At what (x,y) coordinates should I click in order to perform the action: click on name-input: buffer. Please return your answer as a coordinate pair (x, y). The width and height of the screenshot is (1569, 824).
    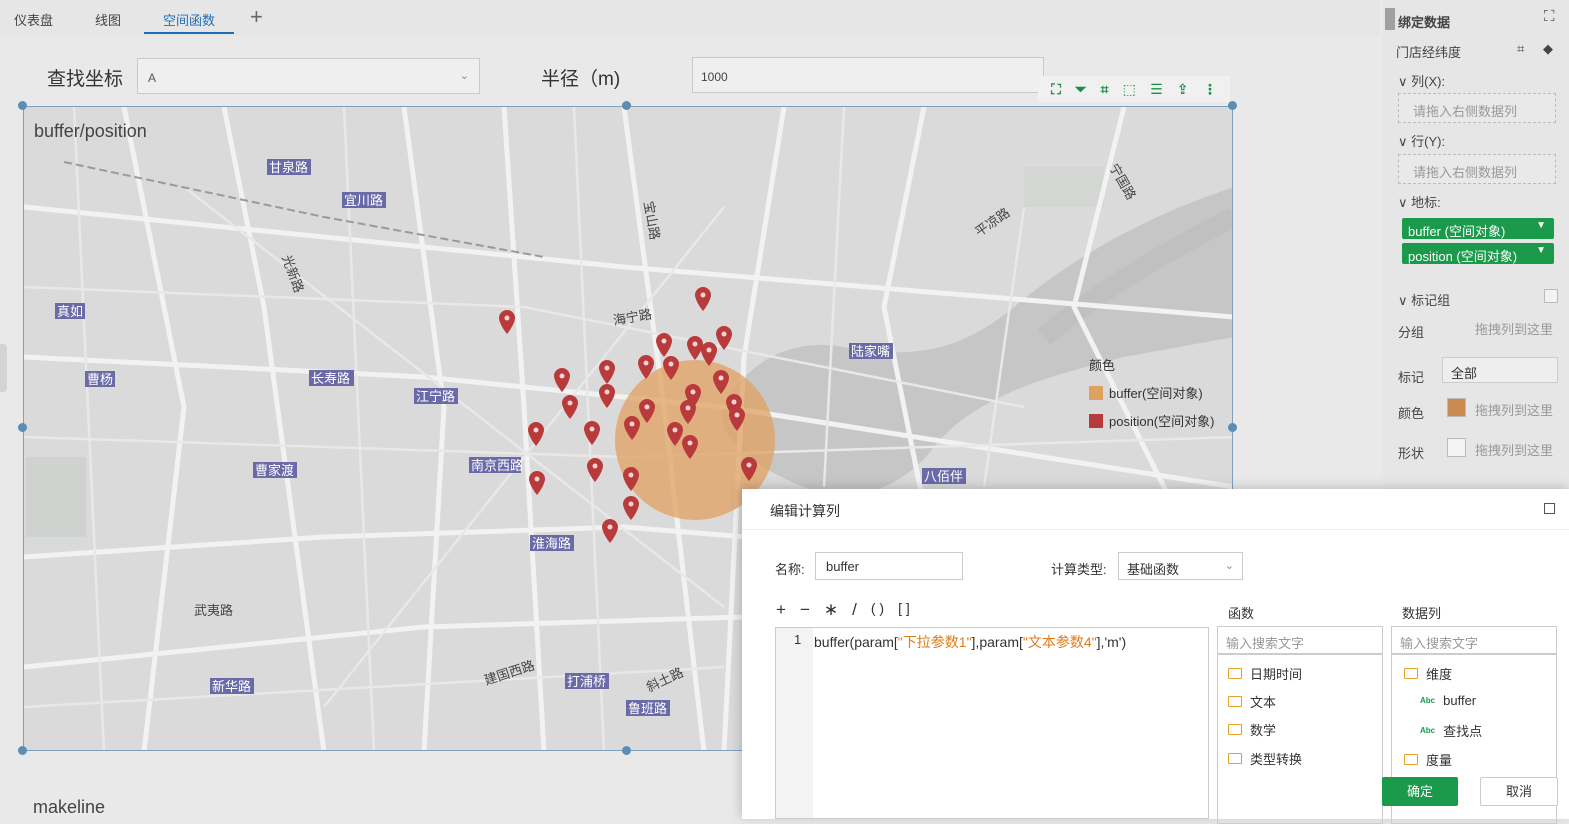
    Looking at the image, I should click on (889, 566).